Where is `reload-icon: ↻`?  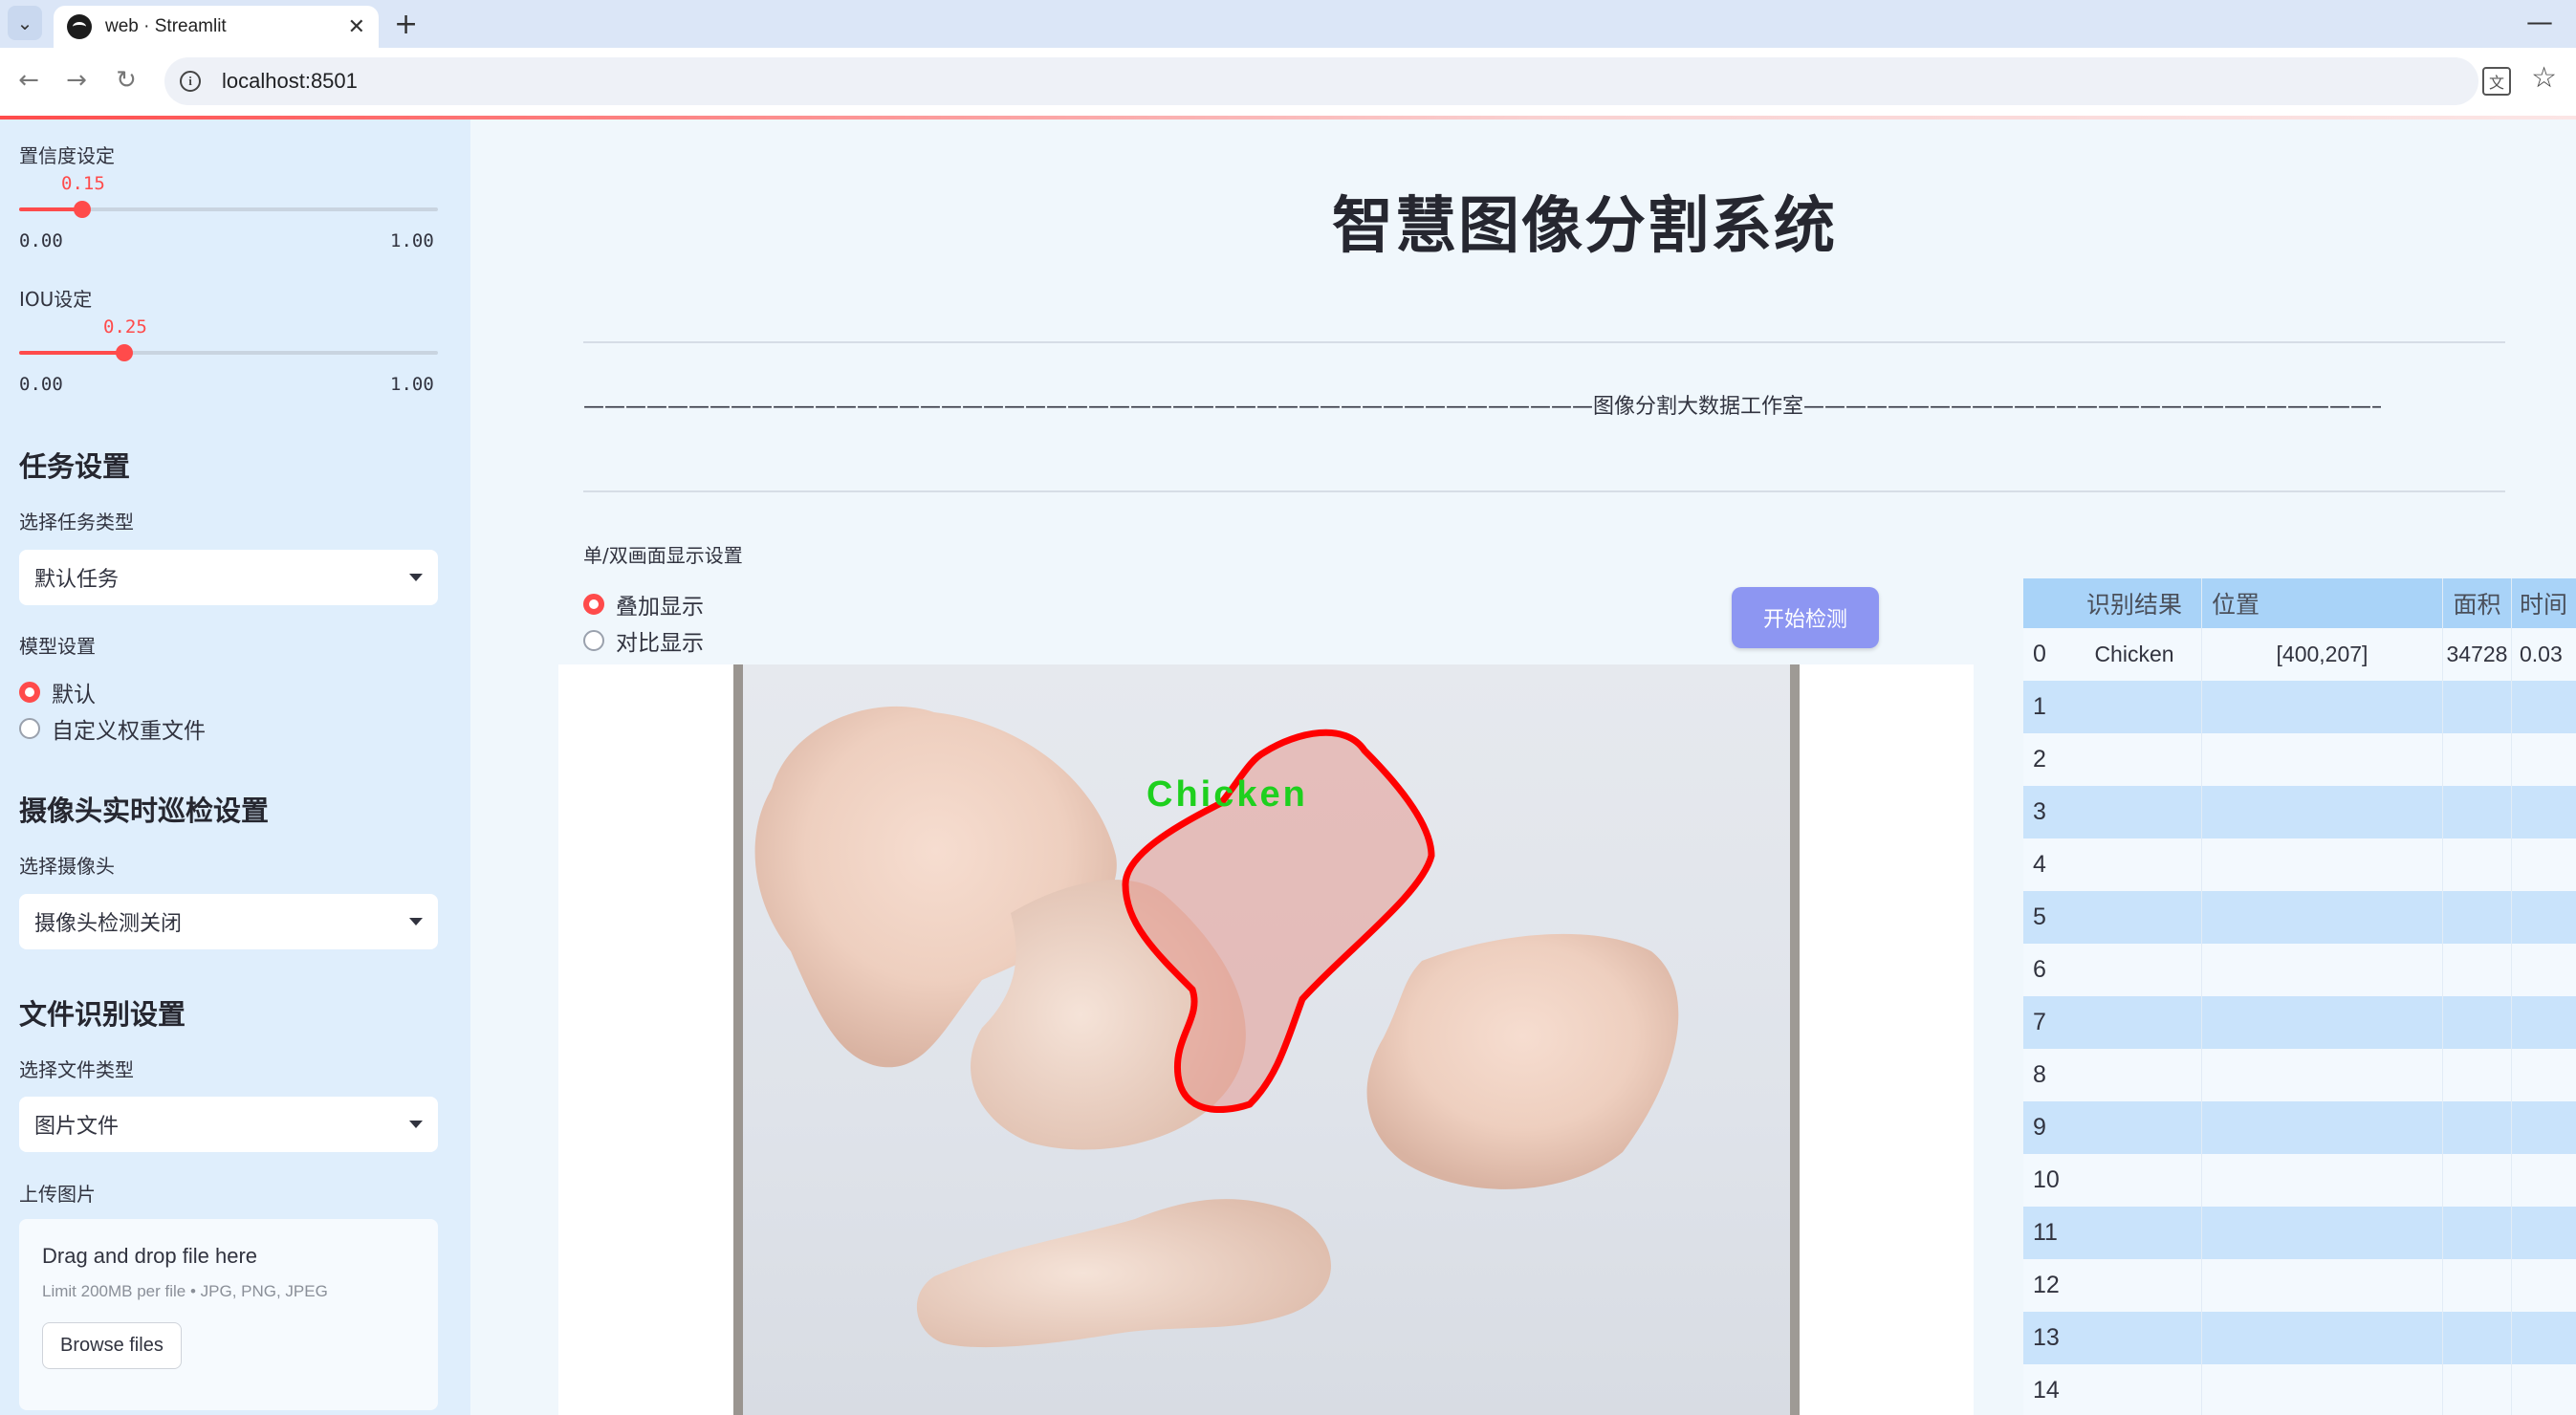 reload-icon: ↻ is located at coordinates (126, 80).